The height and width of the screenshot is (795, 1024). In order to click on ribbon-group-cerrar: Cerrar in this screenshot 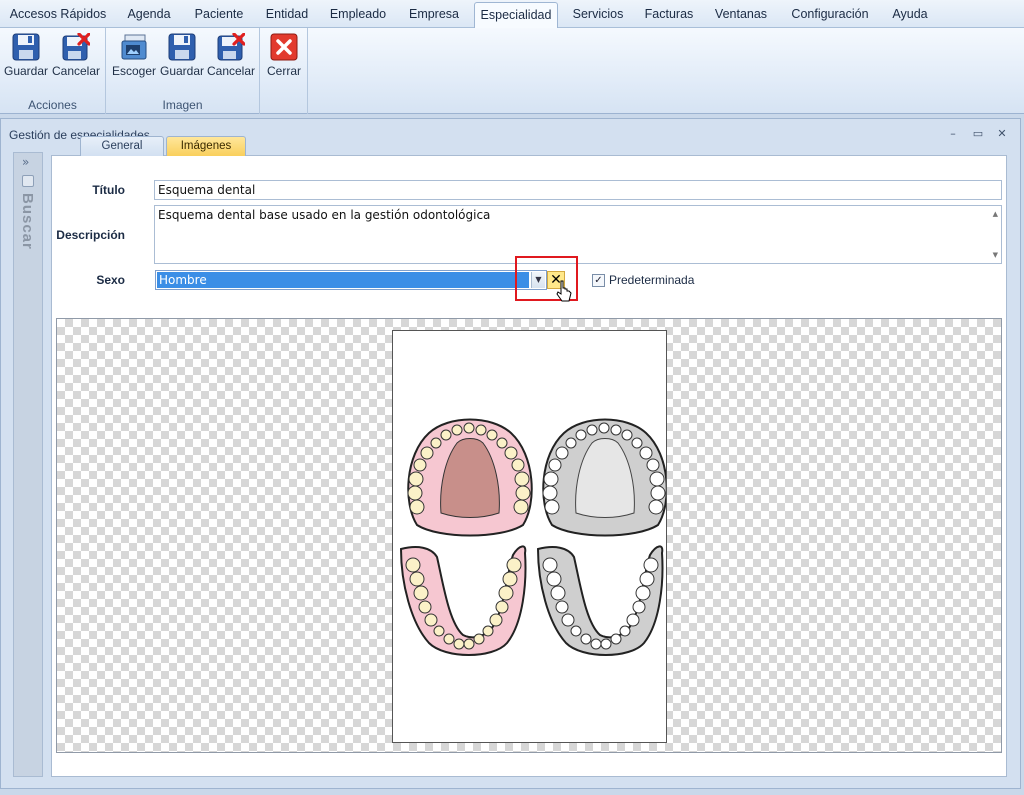, I will do `click(284, 71)`.